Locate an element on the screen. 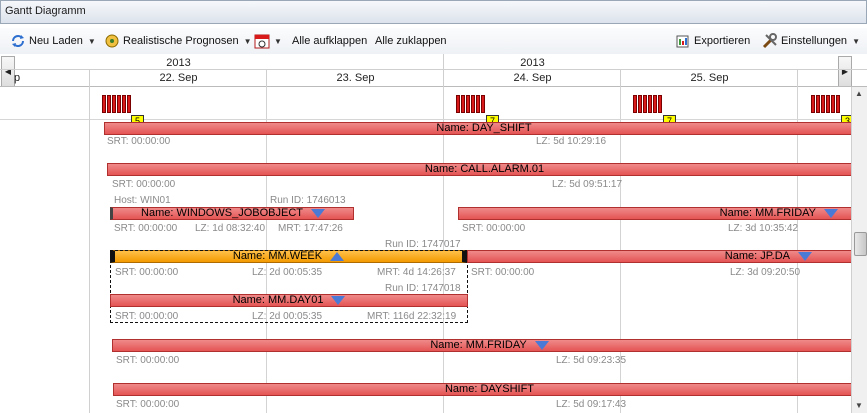  gantt-bar: Name: DAY_SHIFT is located at coordinates (477, 128).